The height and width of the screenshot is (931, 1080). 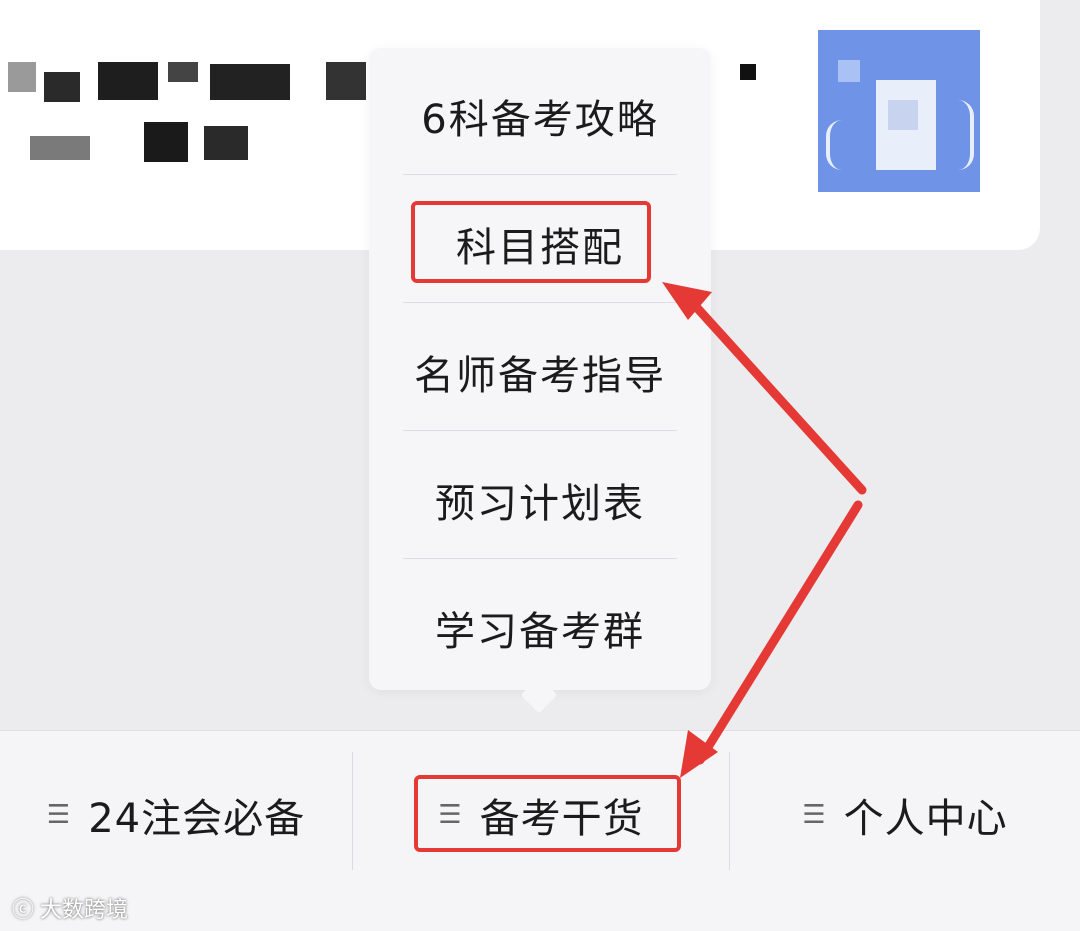 What do you see at coordinates (779, 632) in the screenshot?
I see `arrow-line-down` at bounding box center [779, 632].